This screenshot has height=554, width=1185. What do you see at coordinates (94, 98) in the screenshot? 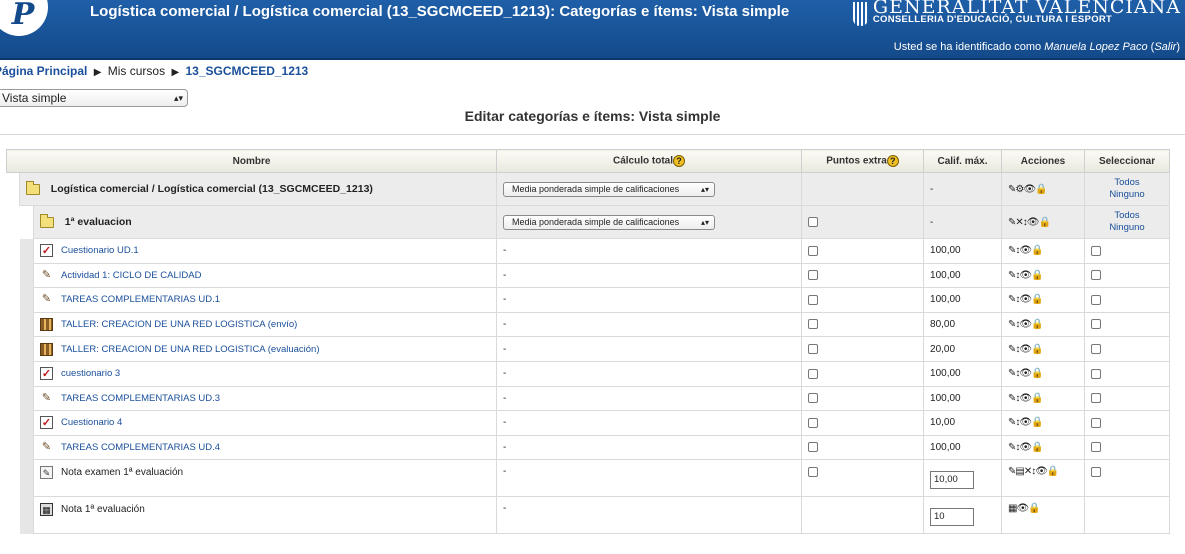
I see `view-select: Vista simple ▴▾` at bounding box center [94, 98].